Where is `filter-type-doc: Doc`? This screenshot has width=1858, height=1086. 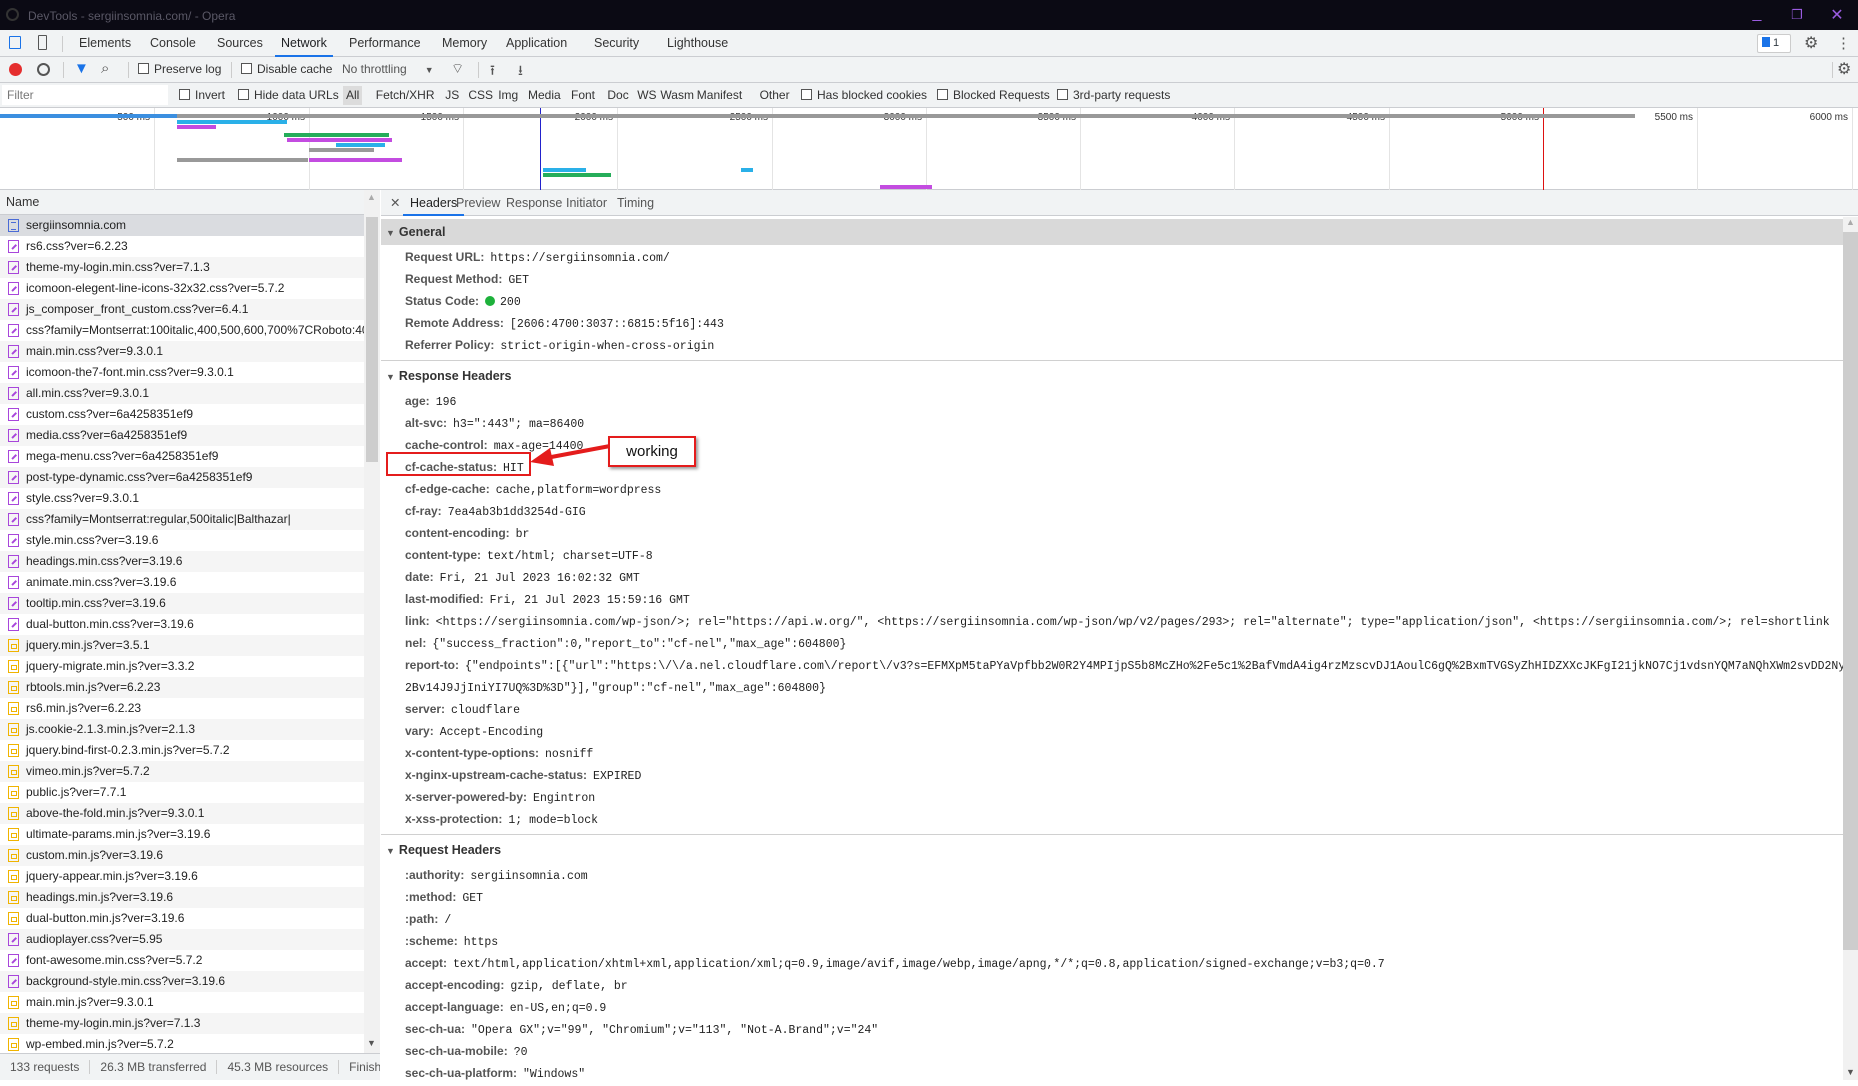
filter-type-doc: Doc is located at coordinates (617, 95).